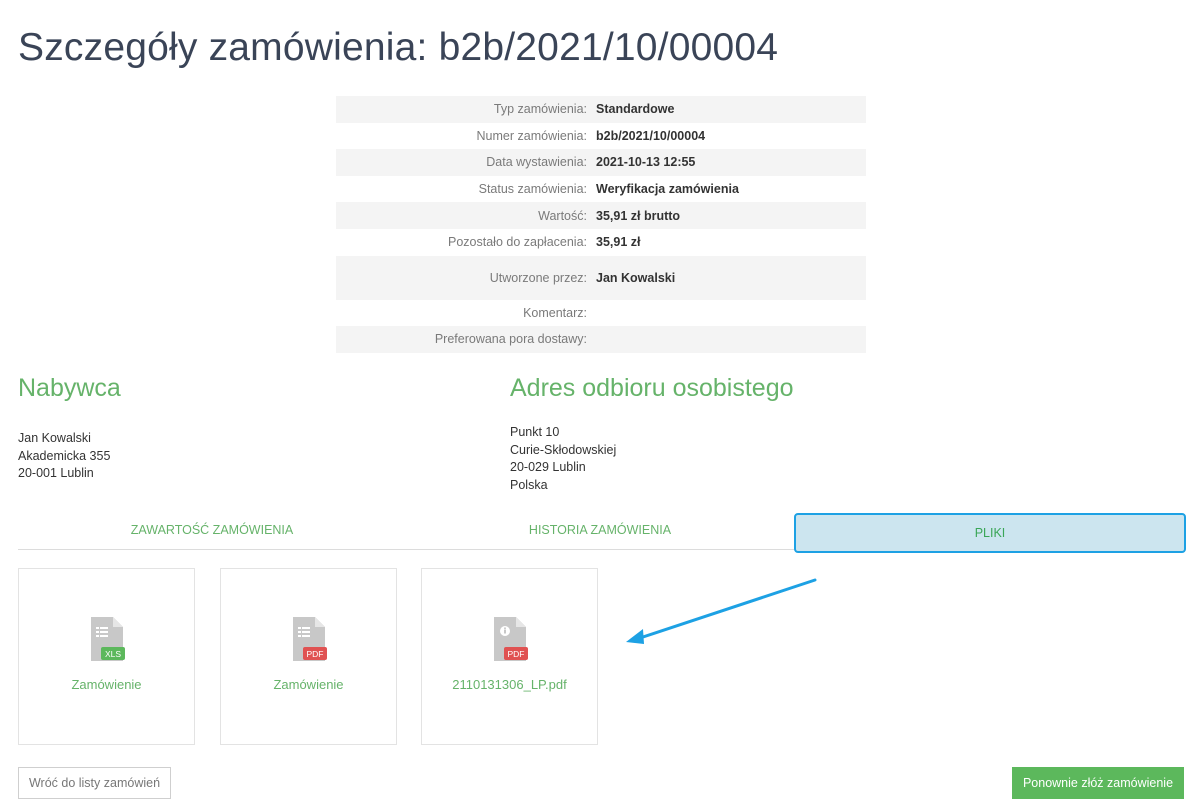 This screenshot has width=1200, height=800. I want to click on detail-value: b2b/2021/10/00004, so click(651, 135).